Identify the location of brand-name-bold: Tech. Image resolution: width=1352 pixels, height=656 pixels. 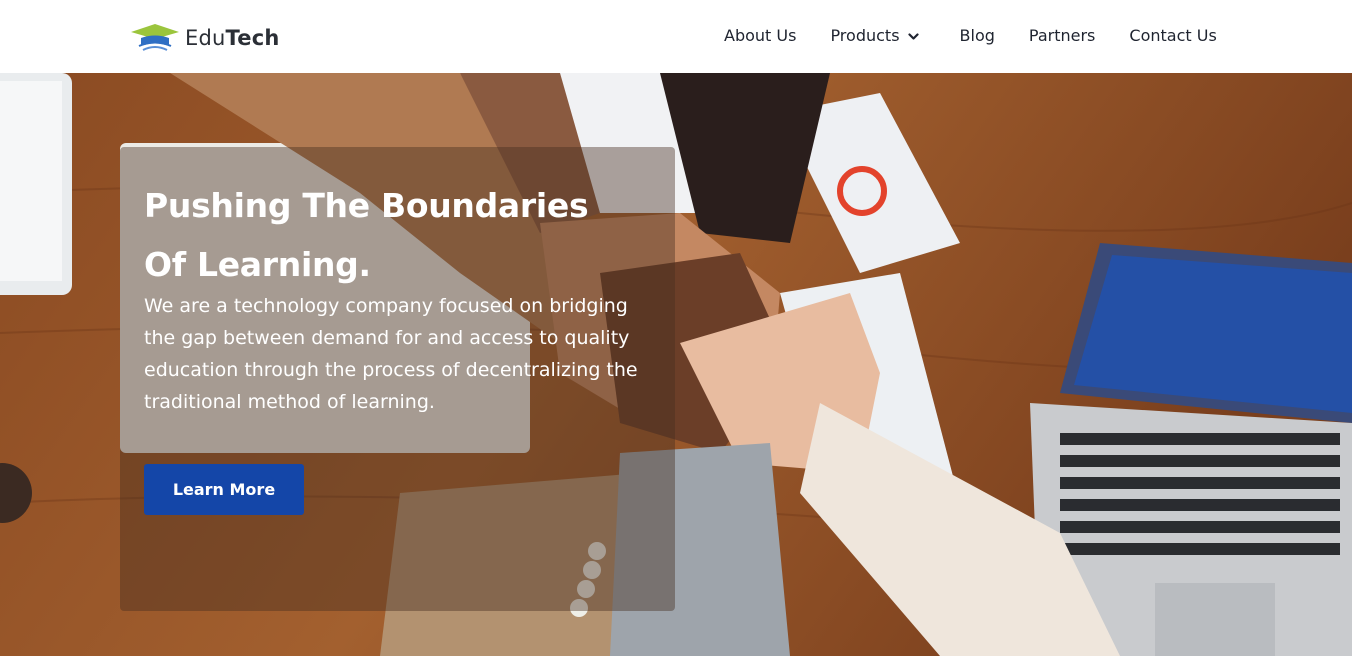
(252, 38).